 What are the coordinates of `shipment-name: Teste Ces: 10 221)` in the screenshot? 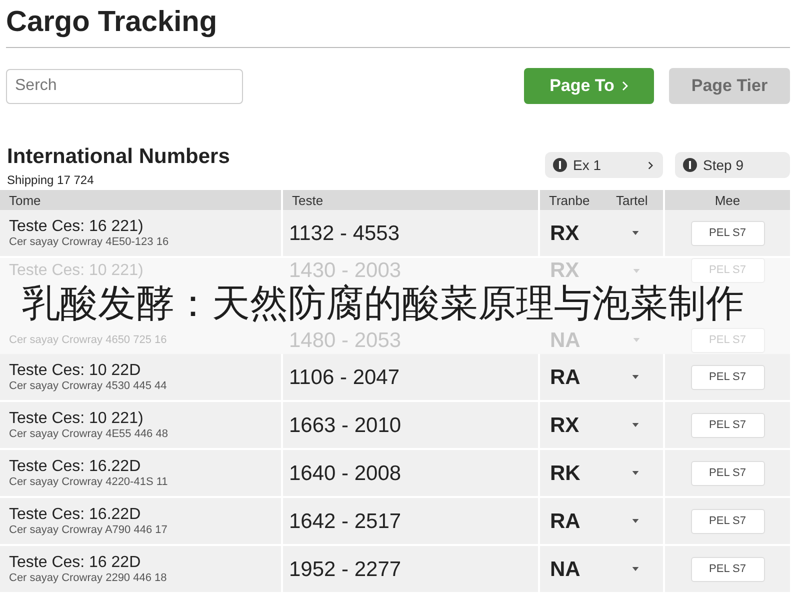 It's located at (76, 419).